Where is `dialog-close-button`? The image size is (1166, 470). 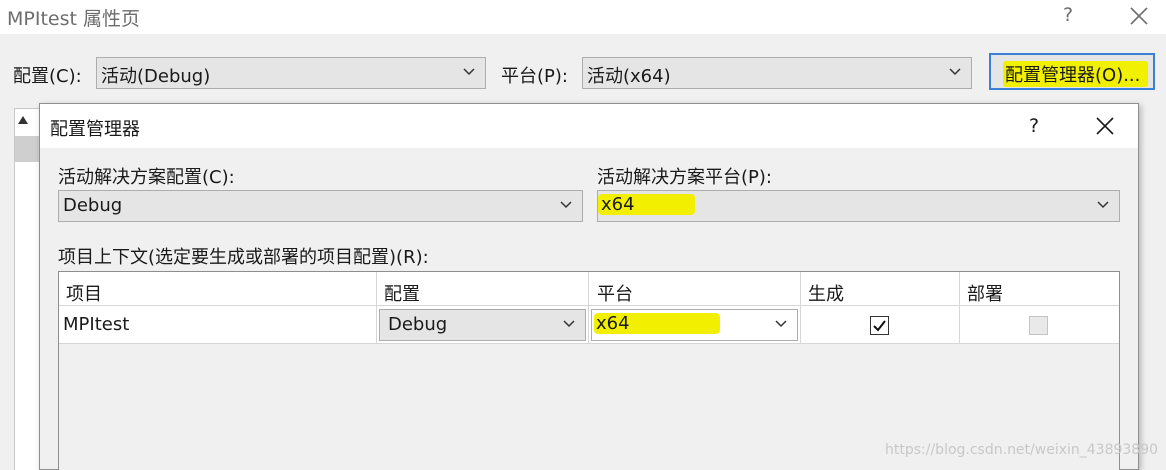
dialog-close-button is located at coordinates (1105, 126).